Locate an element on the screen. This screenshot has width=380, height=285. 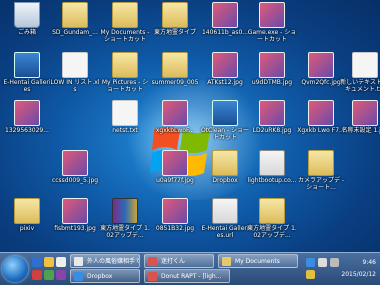
notification-icon is located at coordinates (310, 274).